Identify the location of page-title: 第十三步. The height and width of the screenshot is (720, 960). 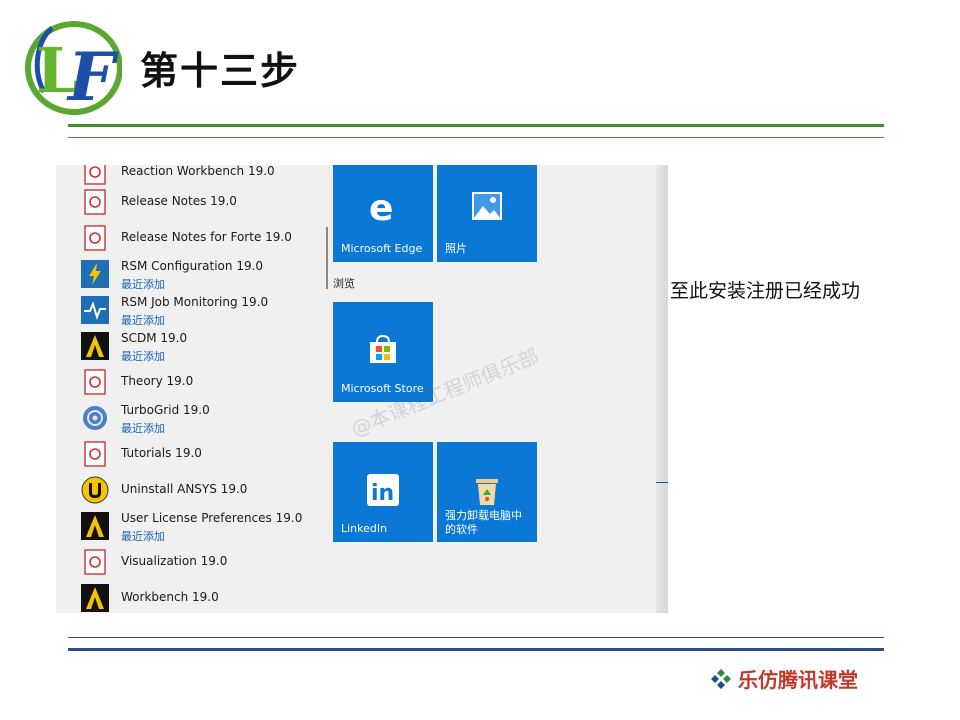
(220, 71).